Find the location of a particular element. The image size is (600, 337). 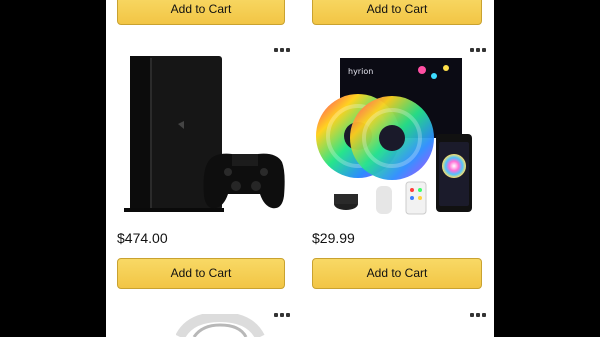

partial-product-image is located at coordinates (226, 325).